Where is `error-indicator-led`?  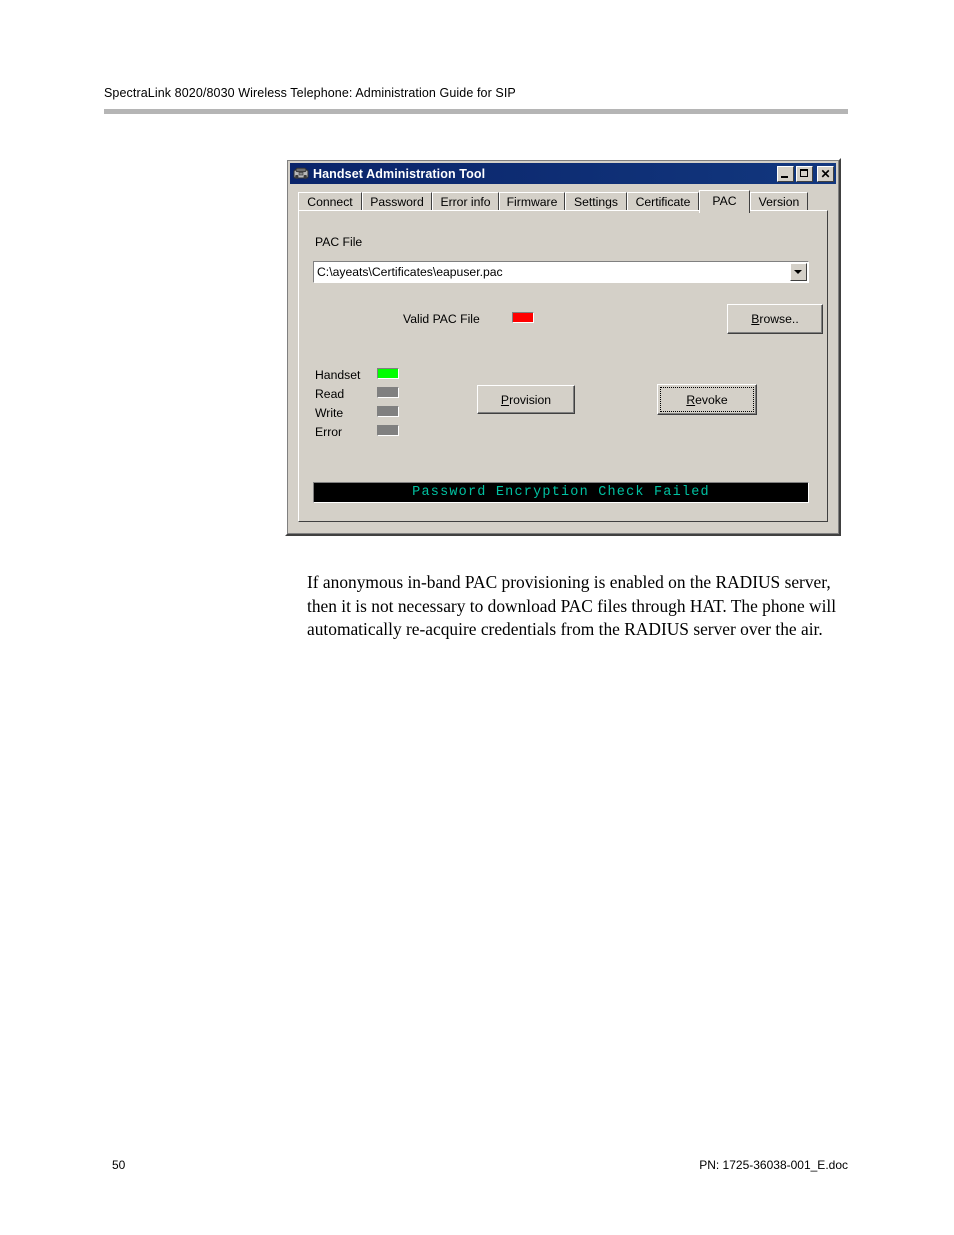
error-indicator-led is located at coordinates (388, 430).